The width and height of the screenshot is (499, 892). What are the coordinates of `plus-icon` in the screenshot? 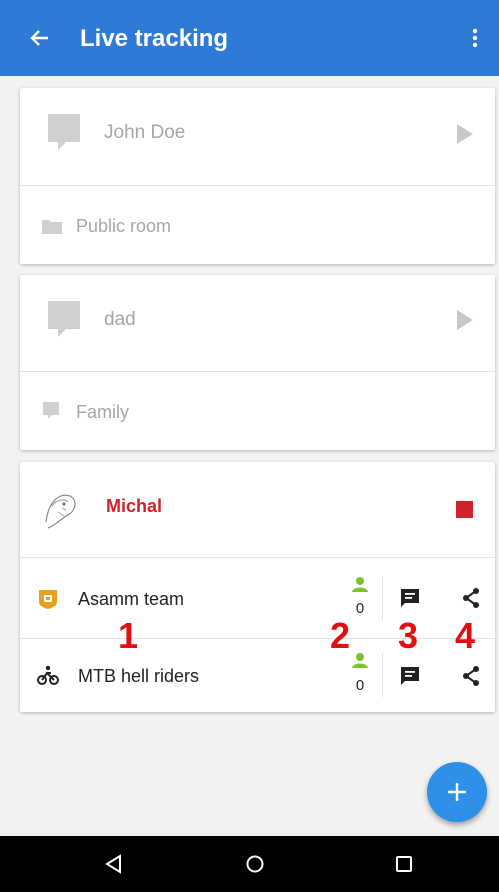 It's located at (457, 792).